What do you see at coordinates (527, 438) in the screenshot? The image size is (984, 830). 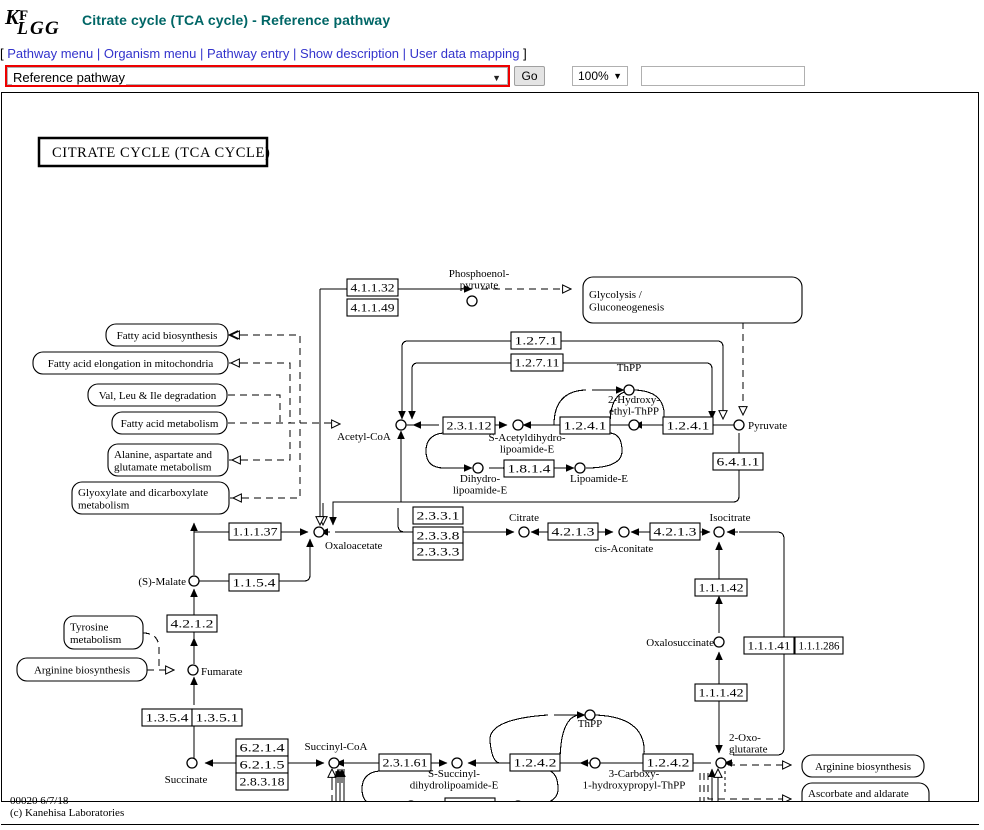 I see `compound-label: S-Acetyldihydro-` at bounding box center [527, 438].